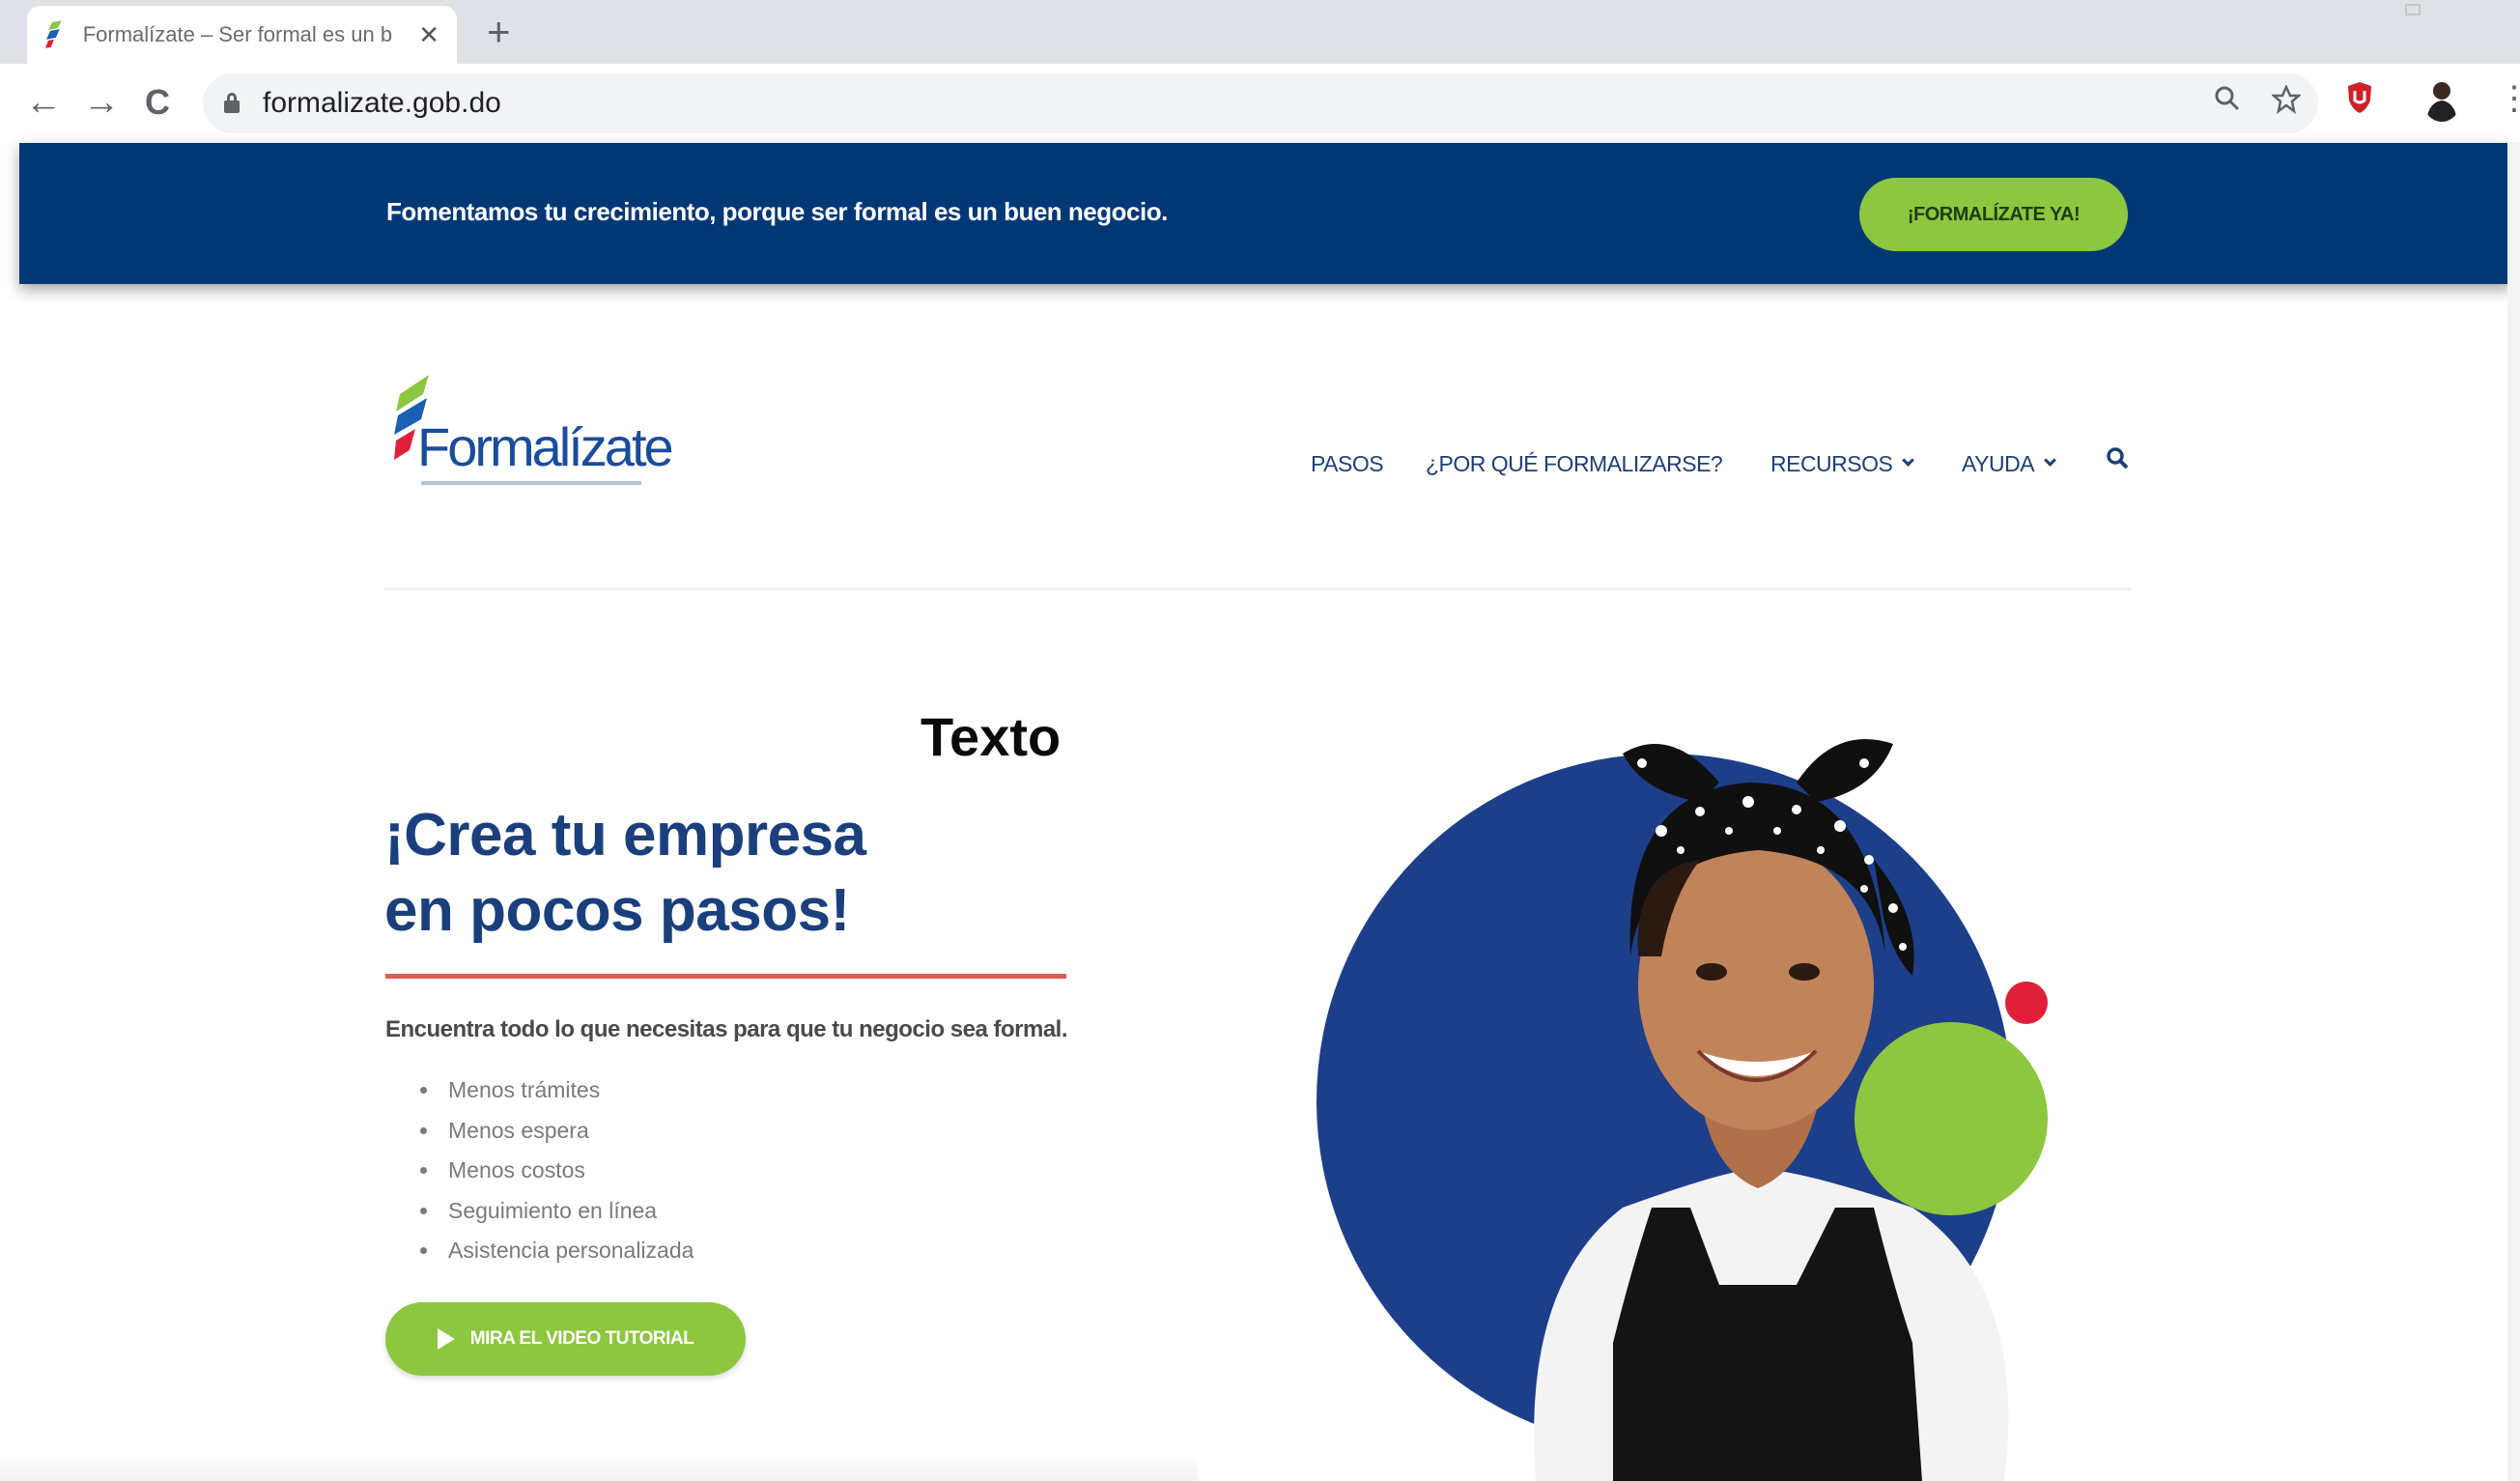  I want to click on hero-green-circle, so click(1952, 1118).